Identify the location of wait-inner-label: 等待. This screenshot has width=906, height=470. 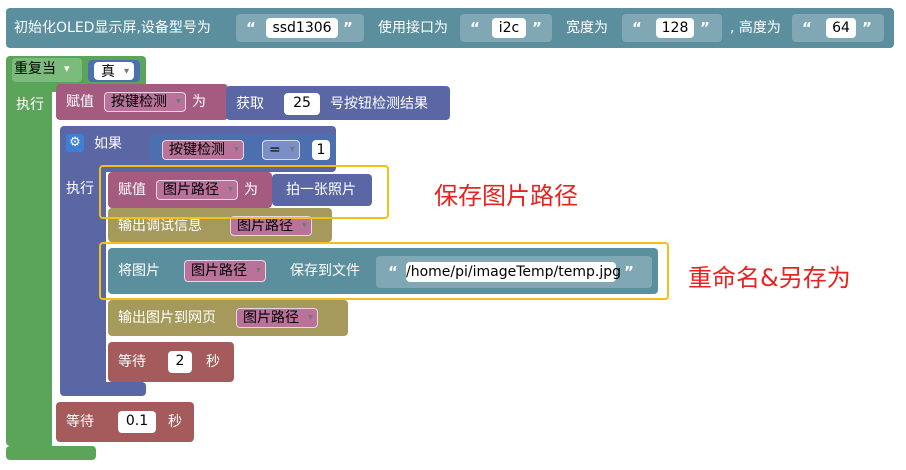
(132, 362).